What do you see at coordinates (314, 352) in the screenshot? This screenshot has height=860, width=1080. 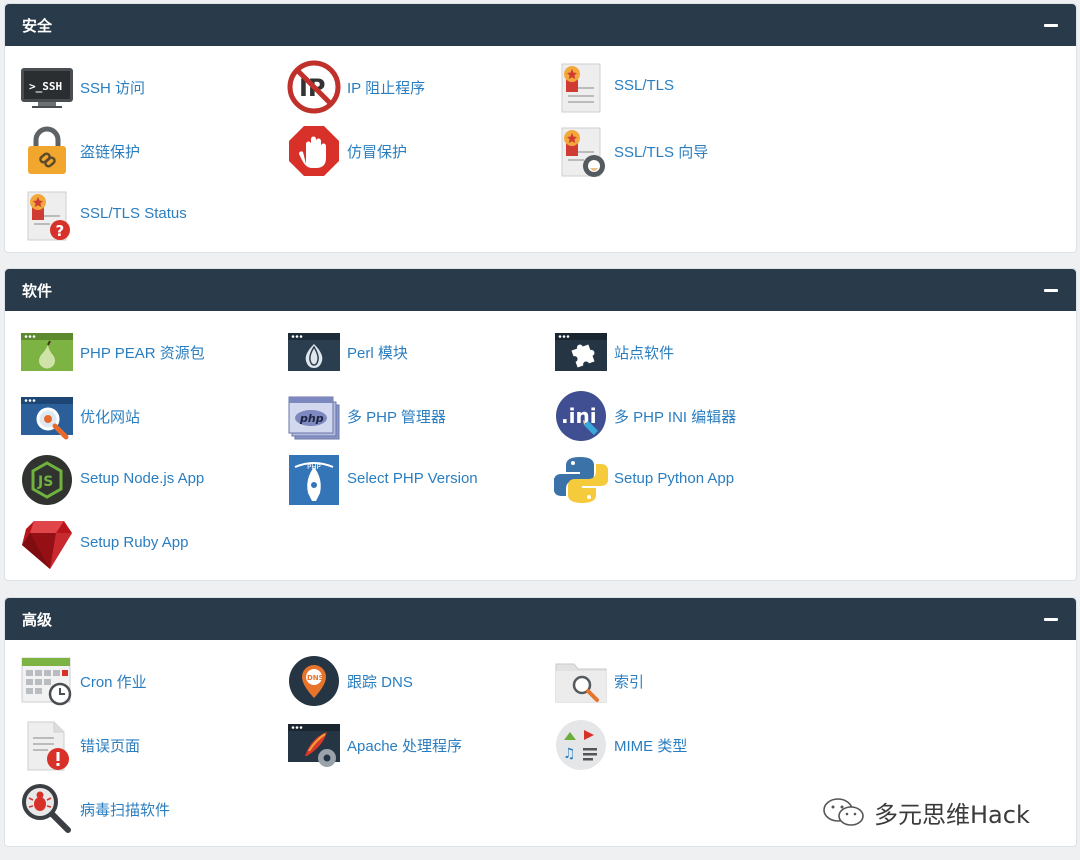 I see `perl-onion-icon` at bounding box center [314, 352].